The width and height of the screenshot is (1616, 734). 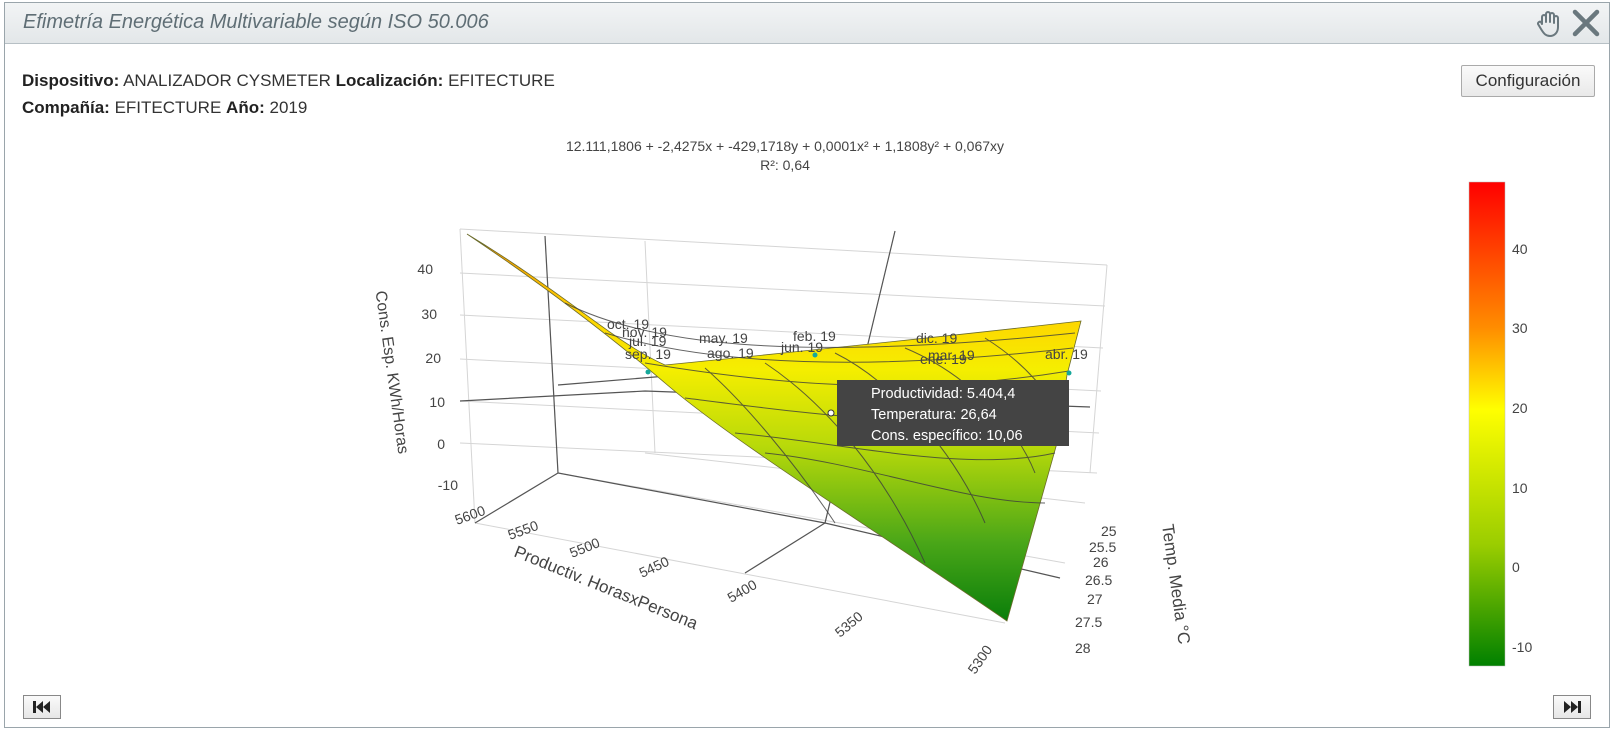 I want to click on y-tick-label: 25, so click(x=1109, y=531).